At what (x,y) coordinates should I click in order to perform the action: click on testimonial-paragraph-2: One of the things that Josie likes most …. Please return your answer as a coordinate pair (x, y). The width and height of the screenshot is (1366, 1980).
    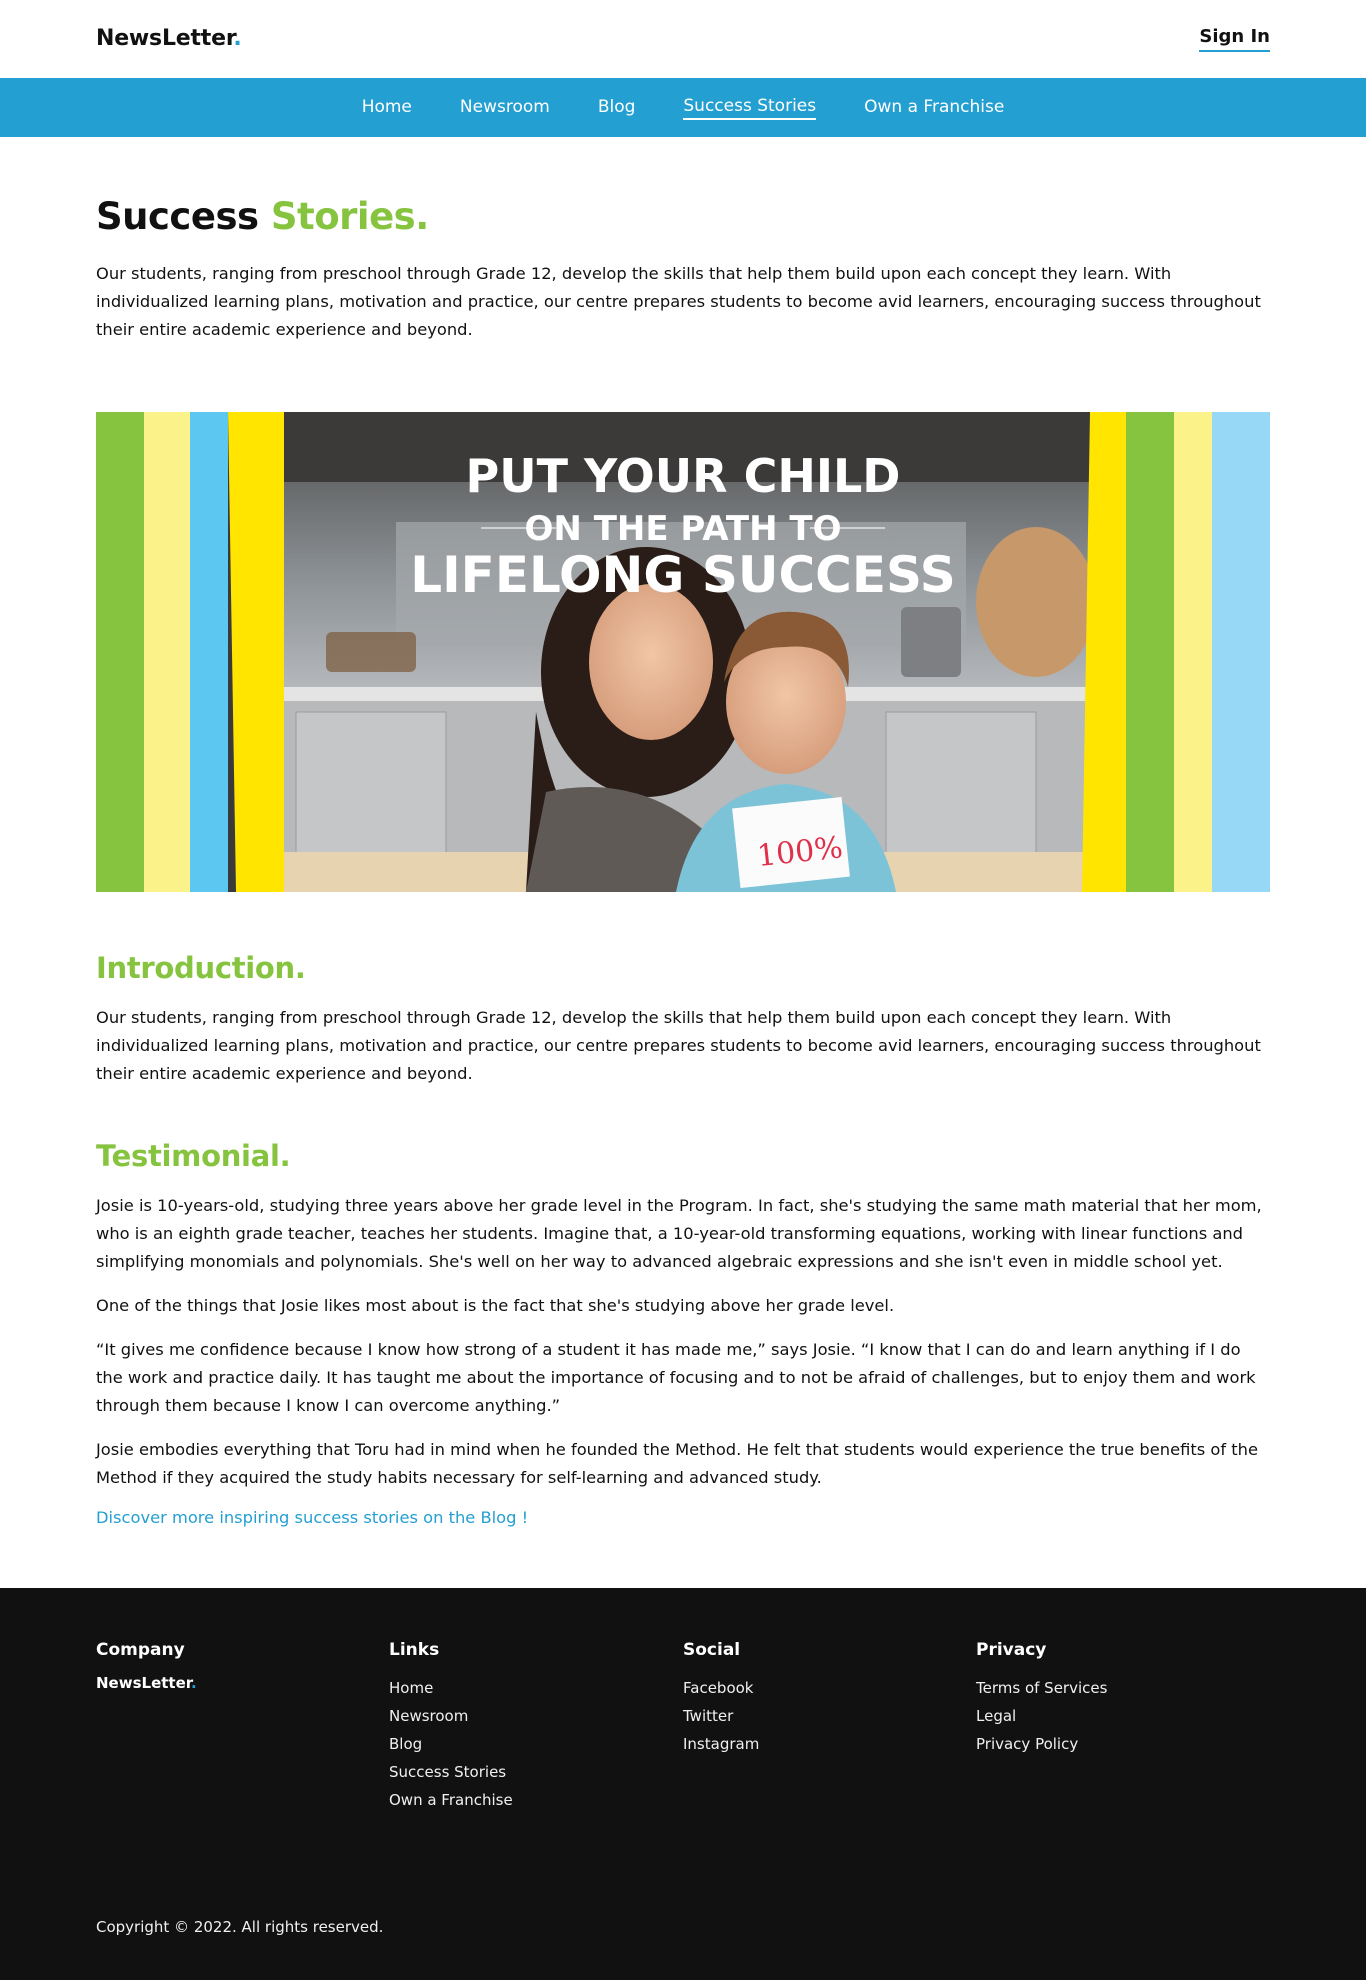
    Looking at the image, I should click on (495, 1305).